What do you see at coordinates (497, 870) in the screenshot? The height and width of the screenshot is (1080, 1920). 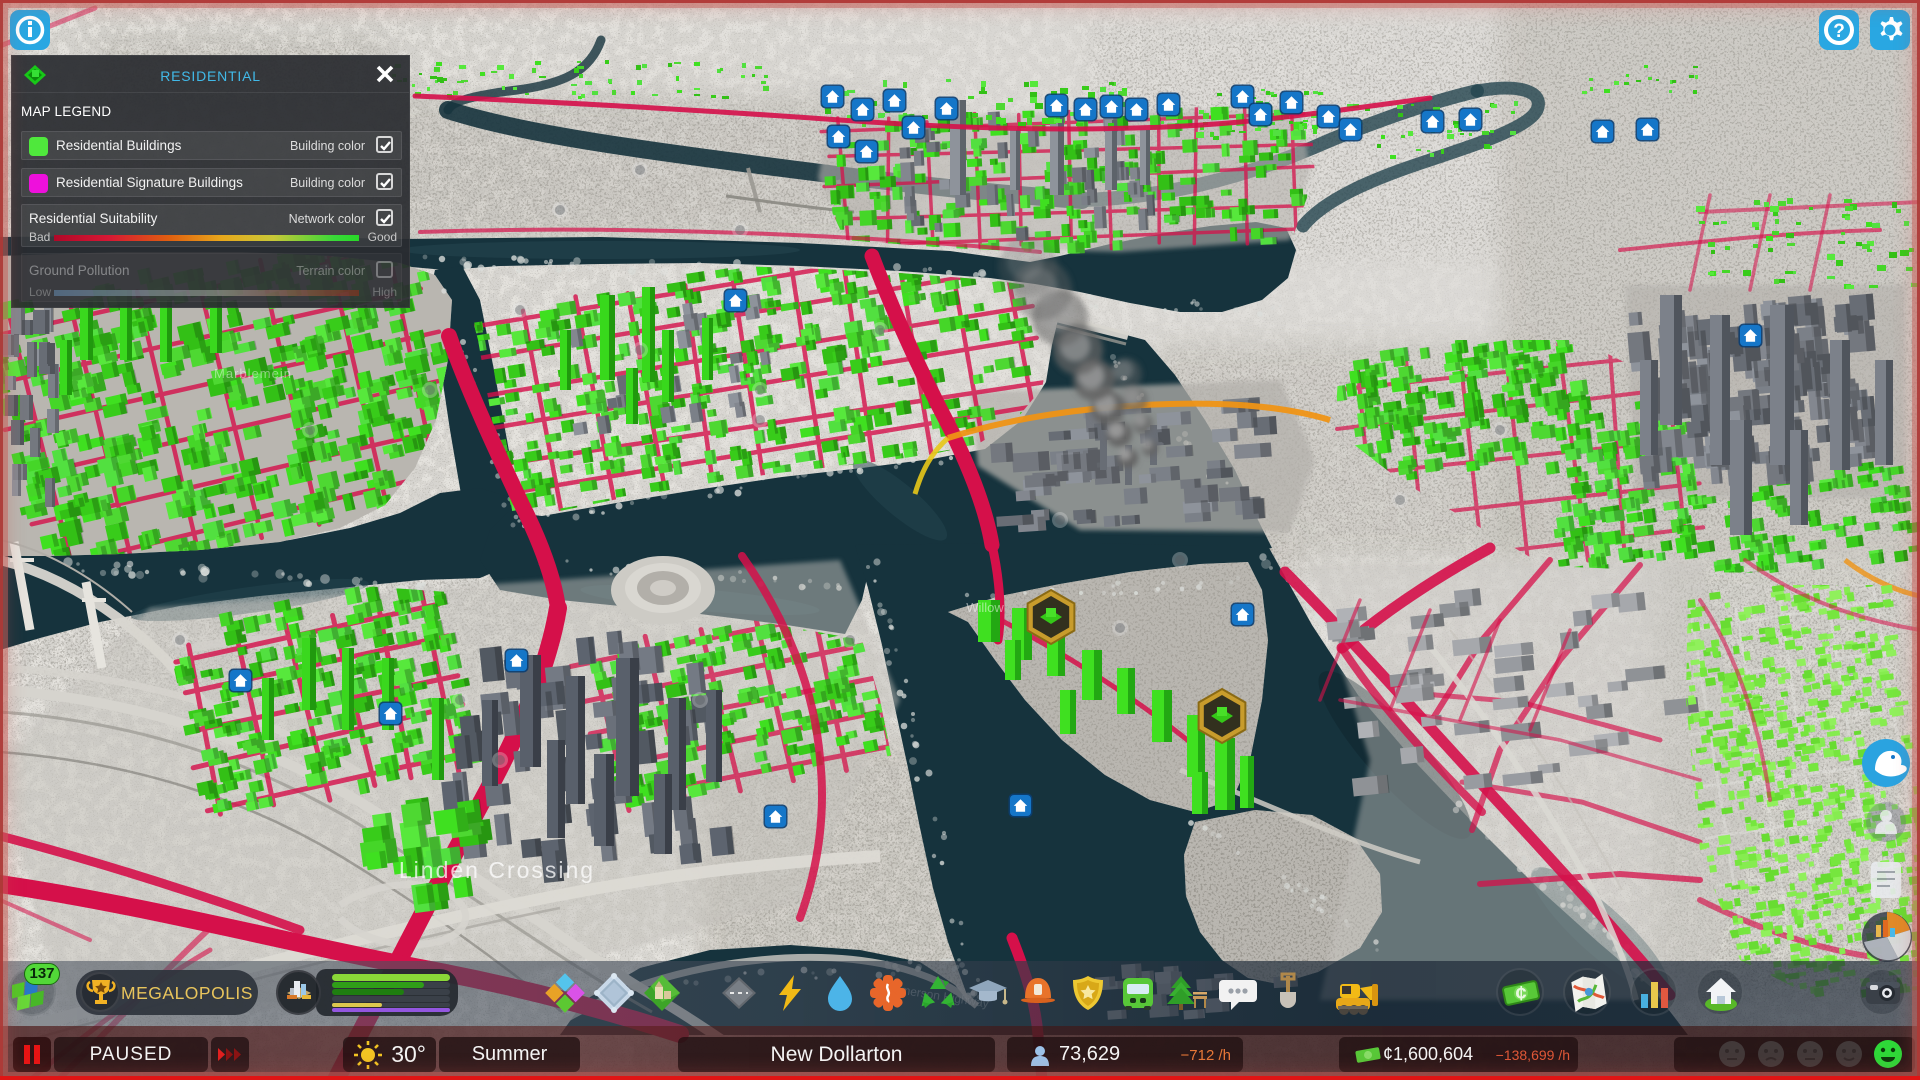 I see `svg-text: Linden Crossing` at bounding box center [497, 870].